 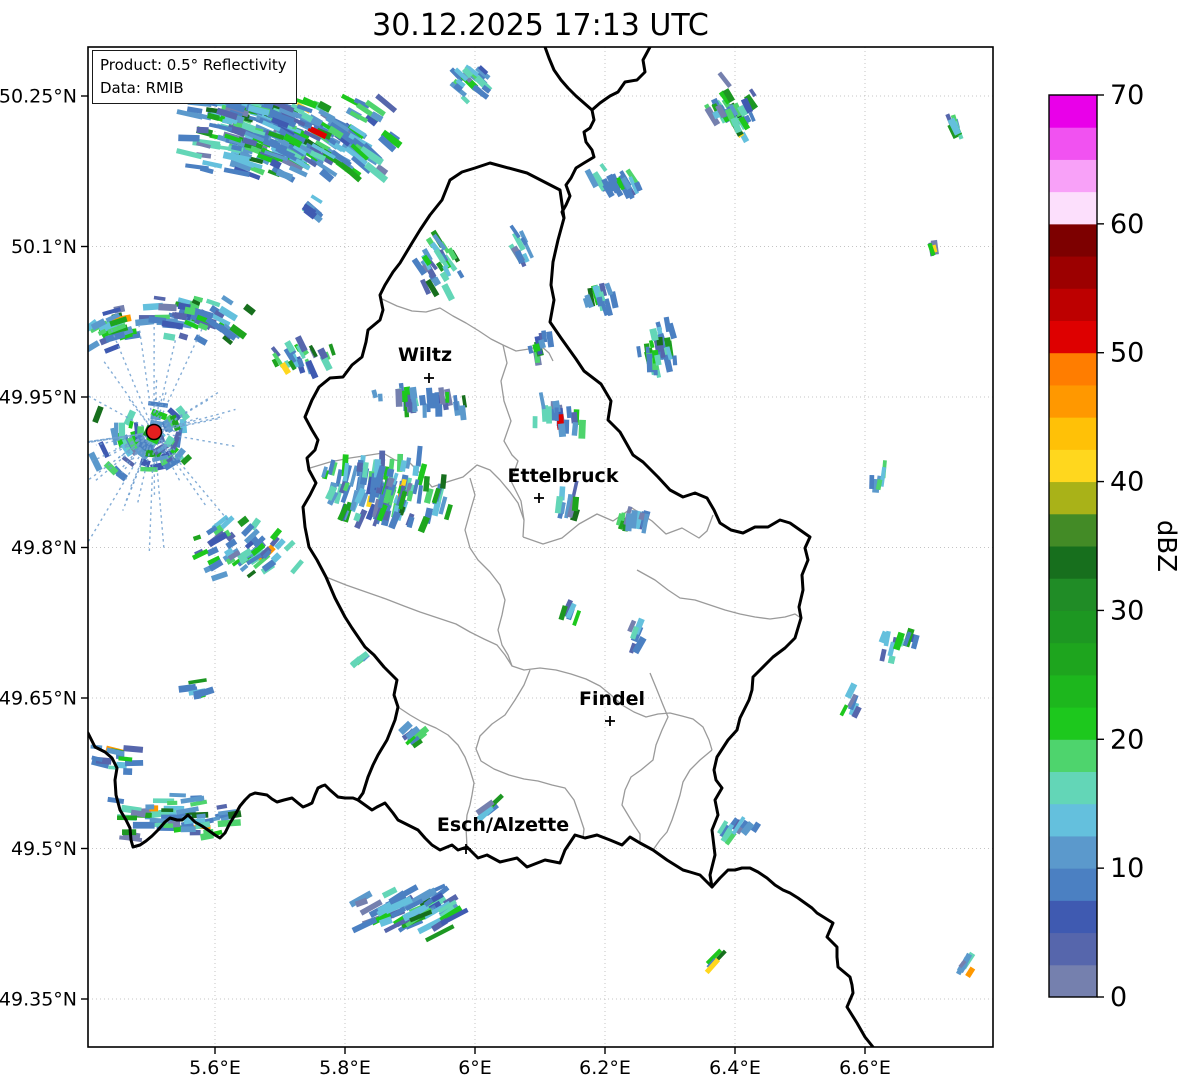 What do you see at coordinates (193, 65) in the screenshot?
I see `product-info-line1: Product: 0.5° Reflectivity` at bounding box center [193, 65].